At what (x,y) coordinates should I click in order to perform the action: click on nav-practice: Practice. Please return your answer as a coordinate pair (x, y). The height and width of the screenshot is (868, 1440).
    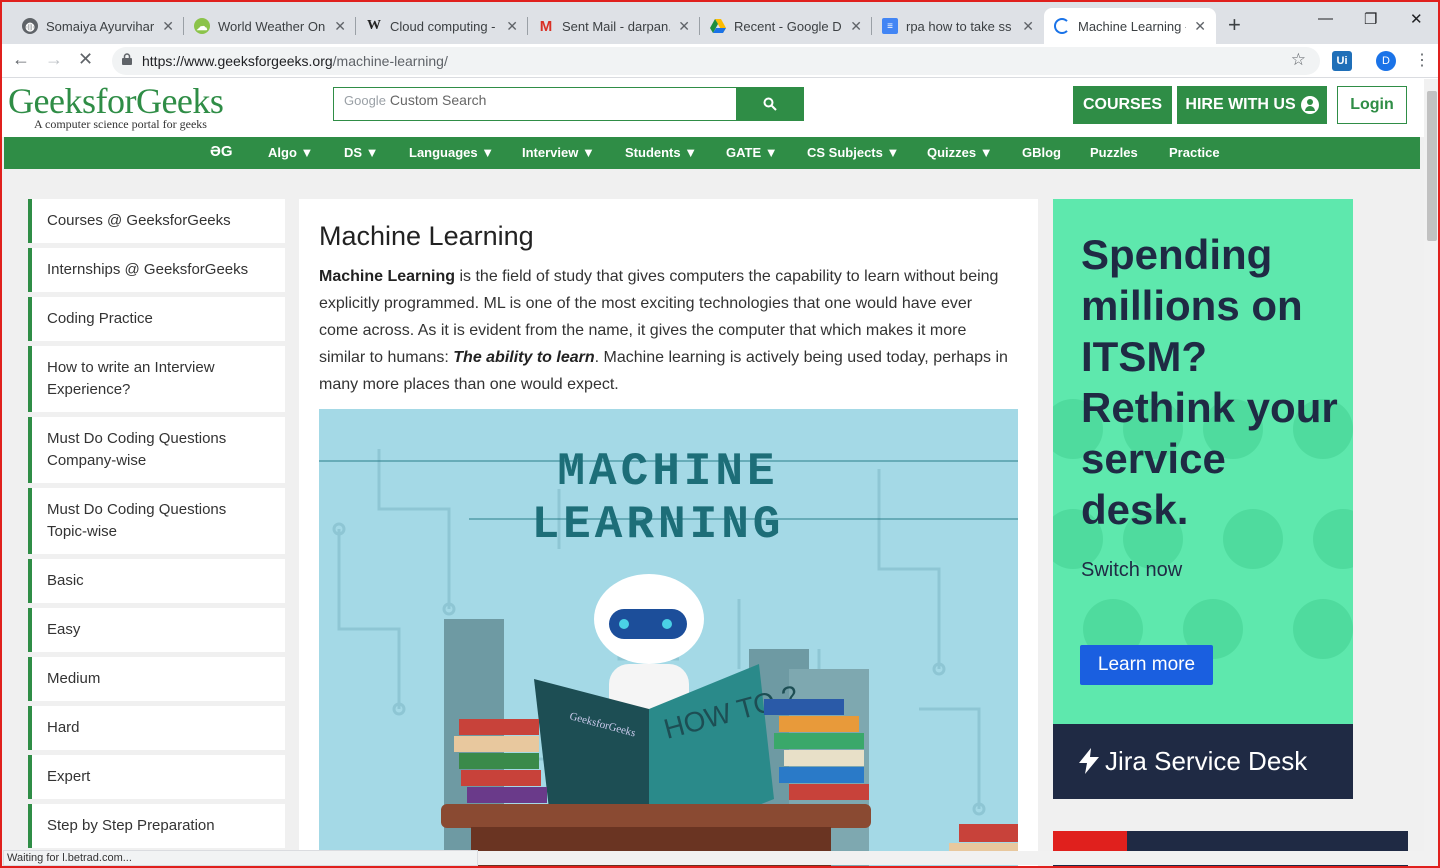
    Looking at the image, I should click on (1194, 152).